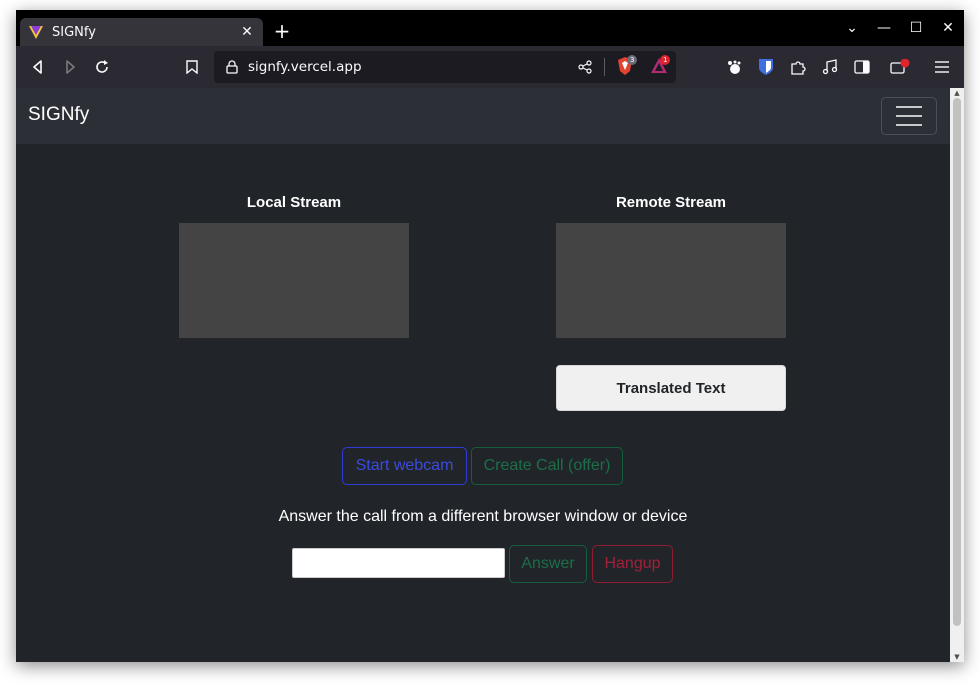  Describe the element at coordinates (942, 67) in the screenshot. I see `menu-hamburger-icon` at that location.